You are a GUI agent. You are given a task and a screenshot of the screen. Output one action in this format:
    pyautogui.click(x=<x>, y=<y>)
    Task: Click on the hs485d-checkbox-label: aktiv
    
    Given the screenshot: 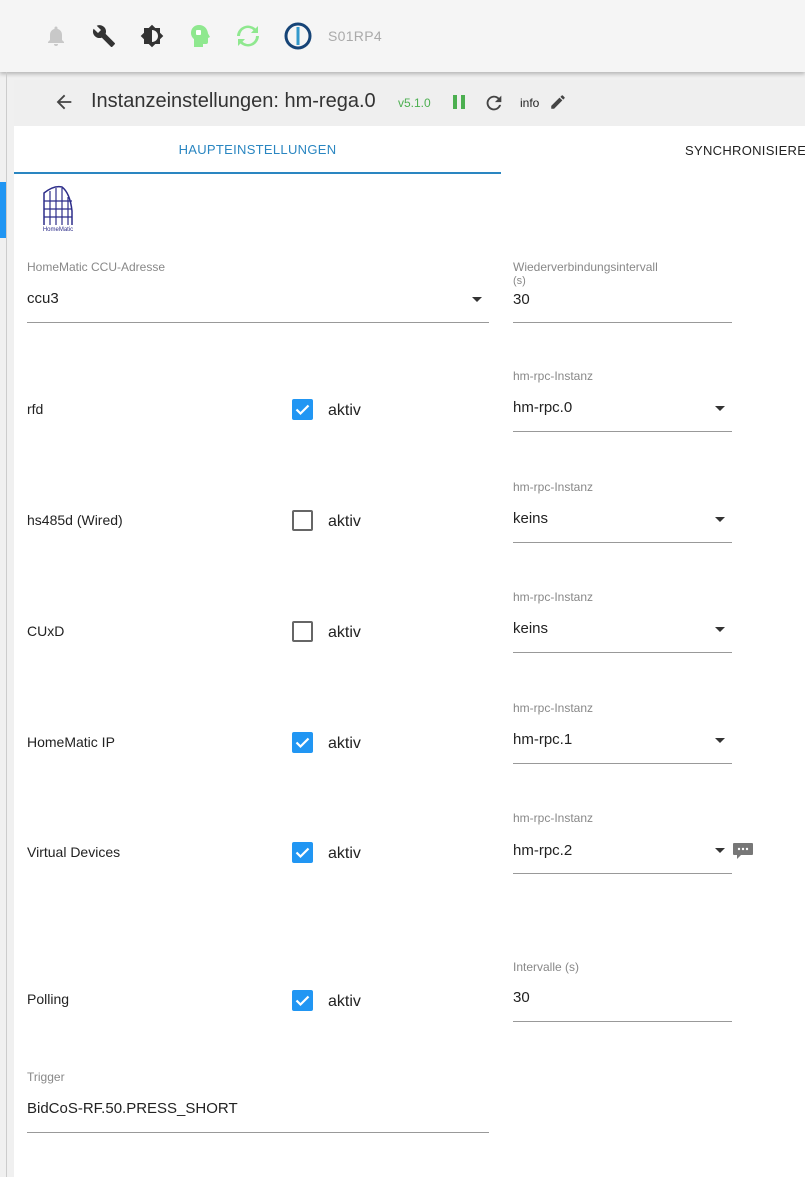 What is the action you would take?
    pyautogui.click(x=344, y=521)
    